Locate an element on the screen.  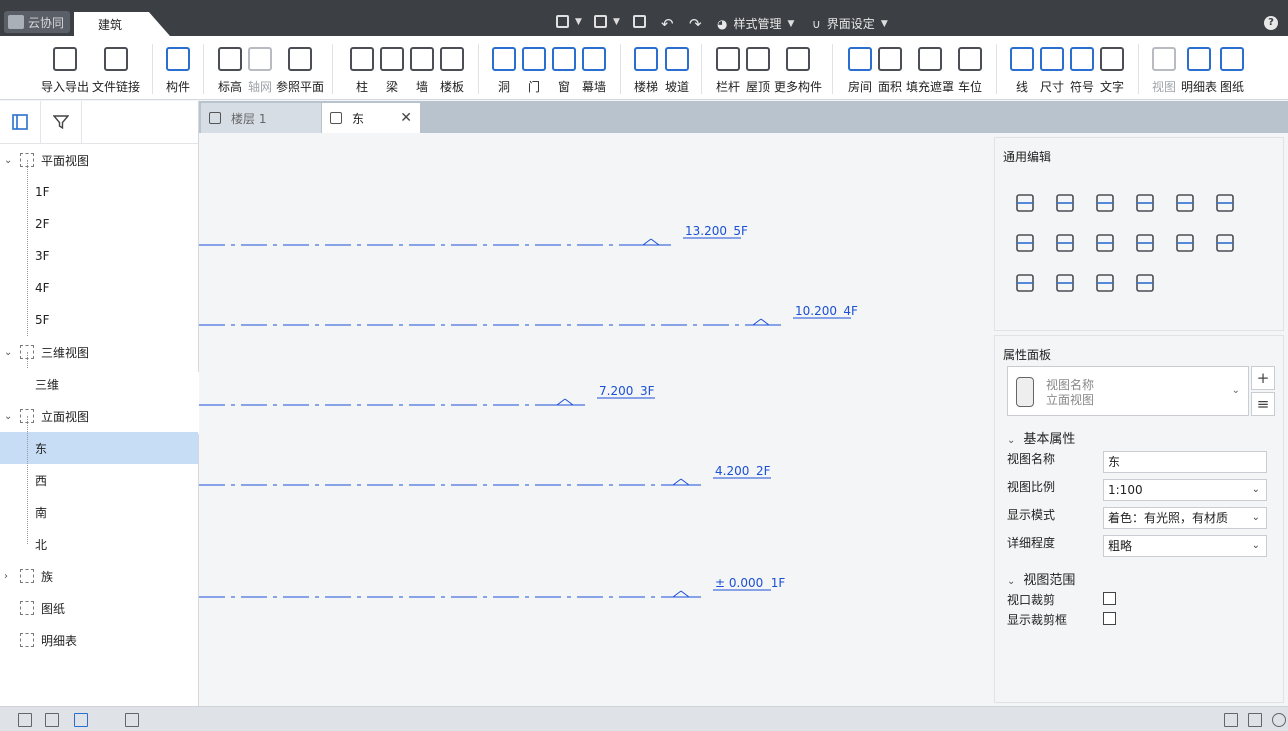
ribbon-button-refplane: 参照平面 is located at coordinates (300, 68).